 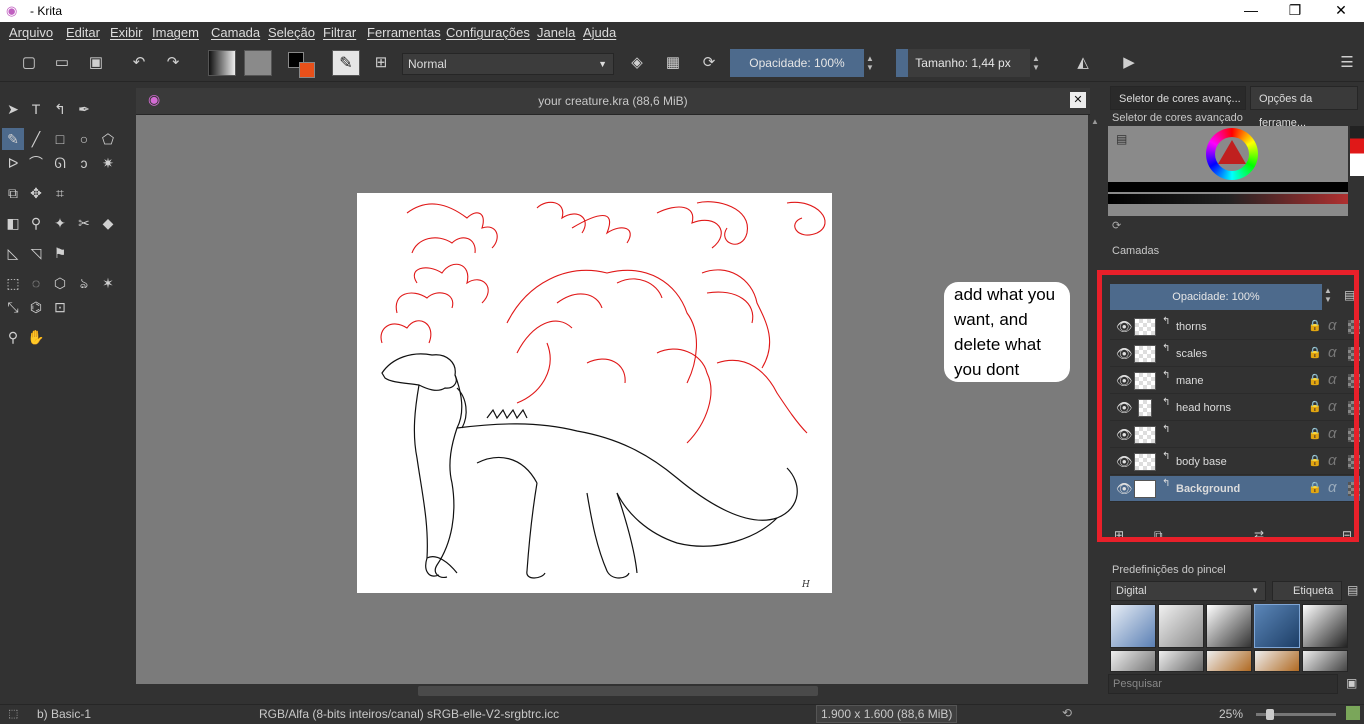 I want to click on multibrush-icon: ✷, so click(x=108, y=163).